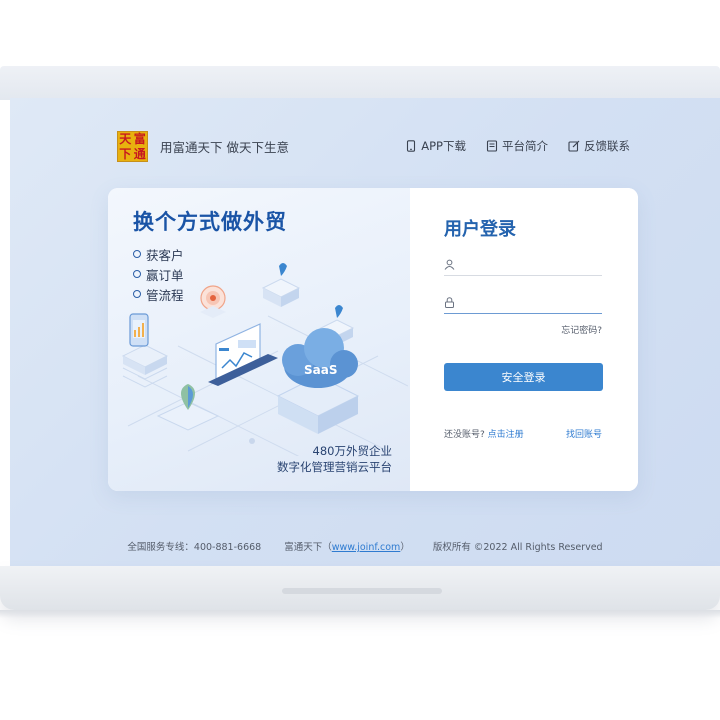 The width and height of the screenshot is (720, 720). I want to click on feature-list: 获客户 赢订单 管流程, so click(158, 274).